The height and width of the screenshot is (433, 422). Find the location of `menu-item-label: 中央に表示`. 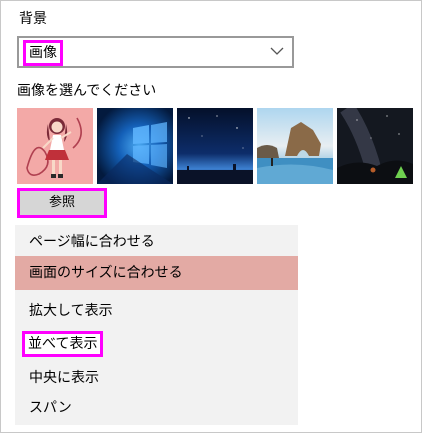

menu-item-label: 中央に表示 is located at coordinates (64, 378).